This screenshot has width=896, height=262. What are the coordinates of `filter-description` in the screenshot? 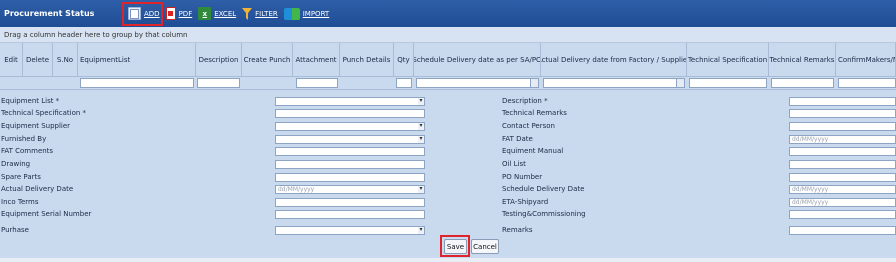 It's located at (218, 83).